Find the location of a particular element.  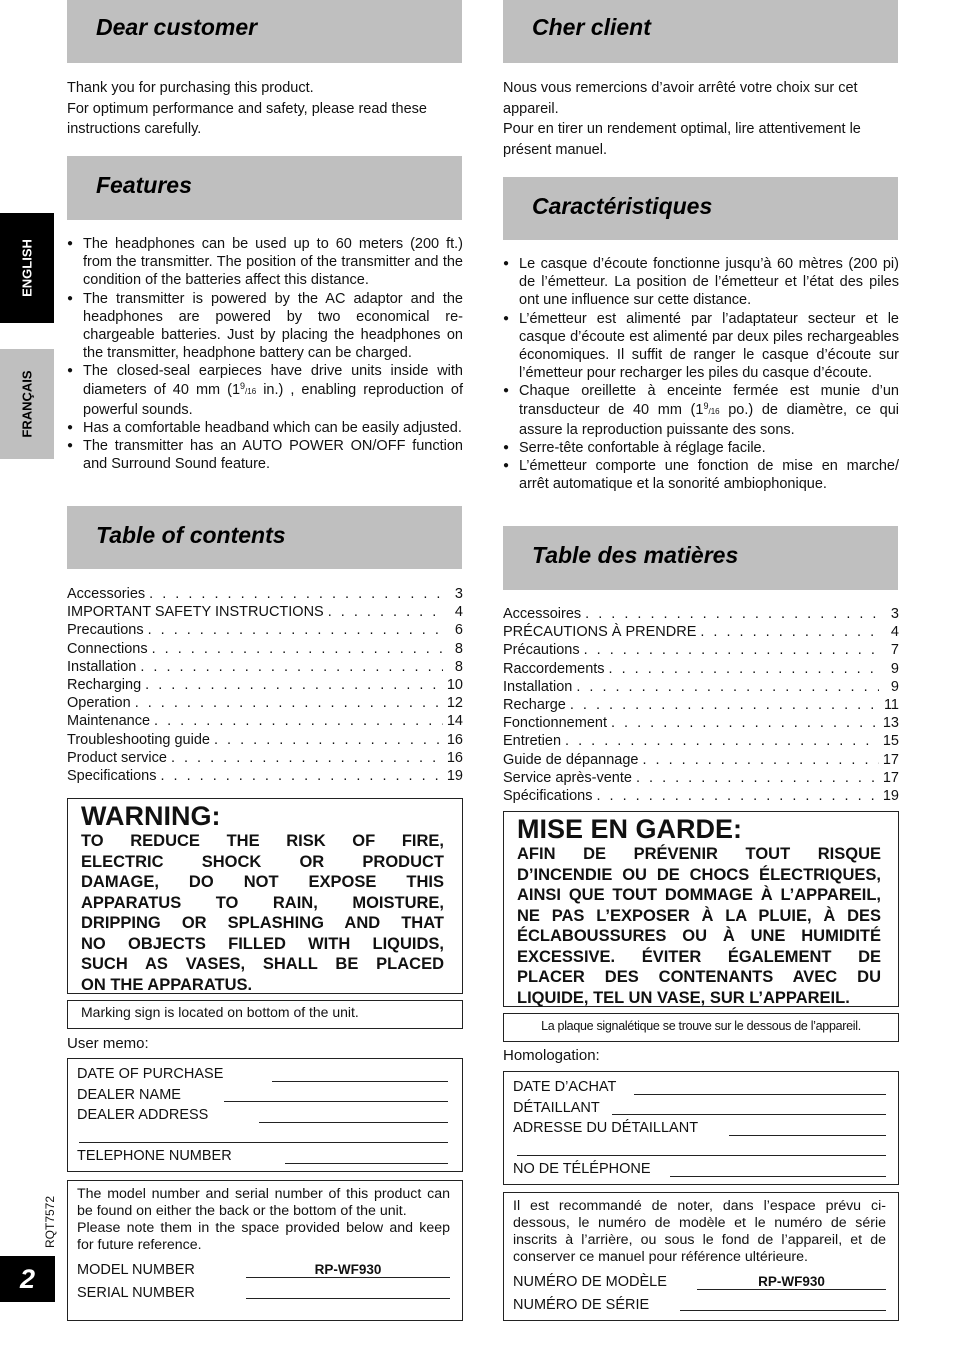

toc-entry: Operation 12 is located at coordinates (265, 703).